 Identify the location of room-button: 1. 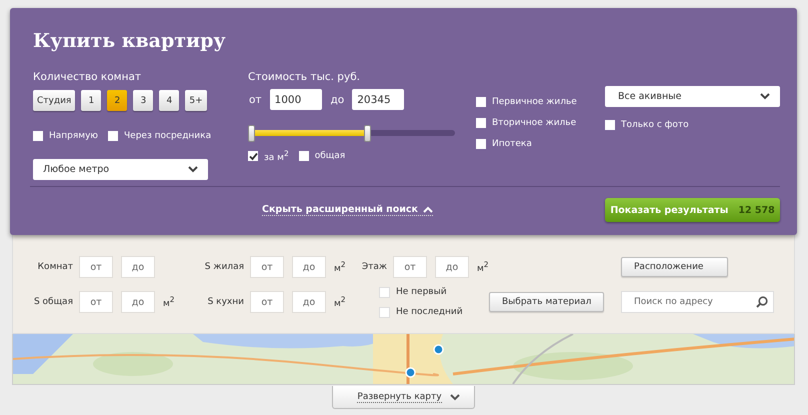
(91, 100).